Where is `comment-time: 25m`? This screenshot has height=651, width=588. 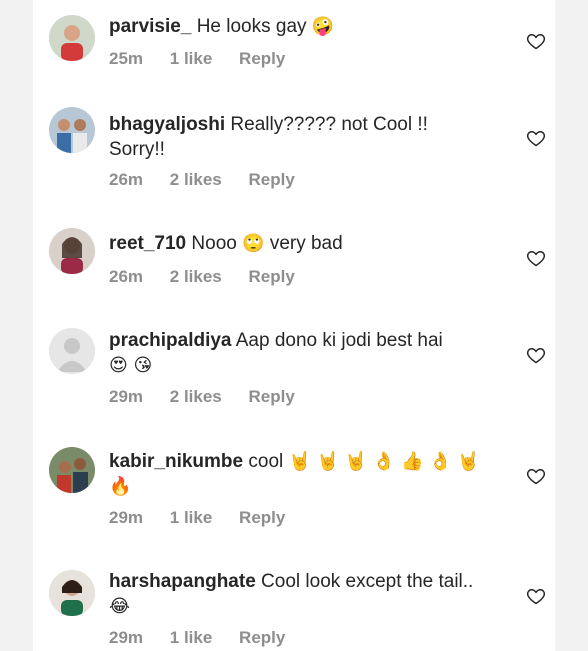
comment-time: 25m is located at coordinates (126, 58).